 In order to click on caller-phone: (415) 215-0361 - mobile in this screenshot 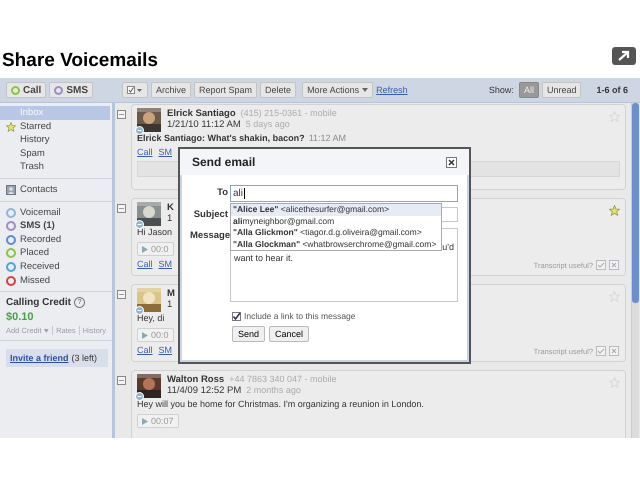, I will do `click(288, 113)`.